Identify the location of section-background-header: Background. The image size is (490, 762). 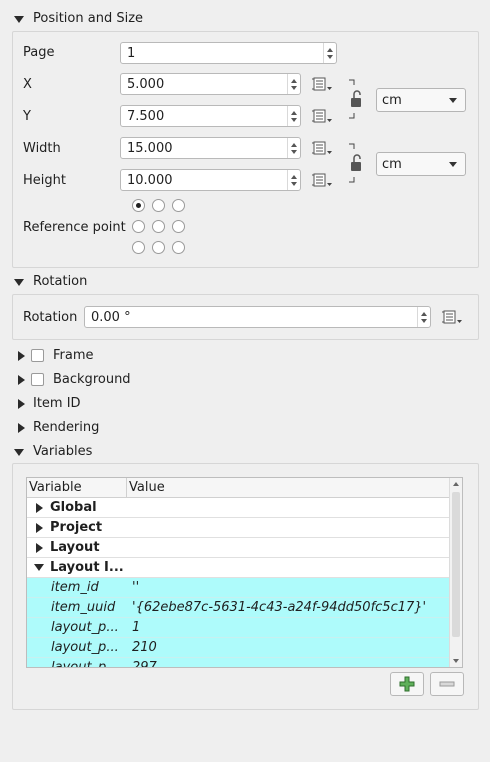
(245, 380).